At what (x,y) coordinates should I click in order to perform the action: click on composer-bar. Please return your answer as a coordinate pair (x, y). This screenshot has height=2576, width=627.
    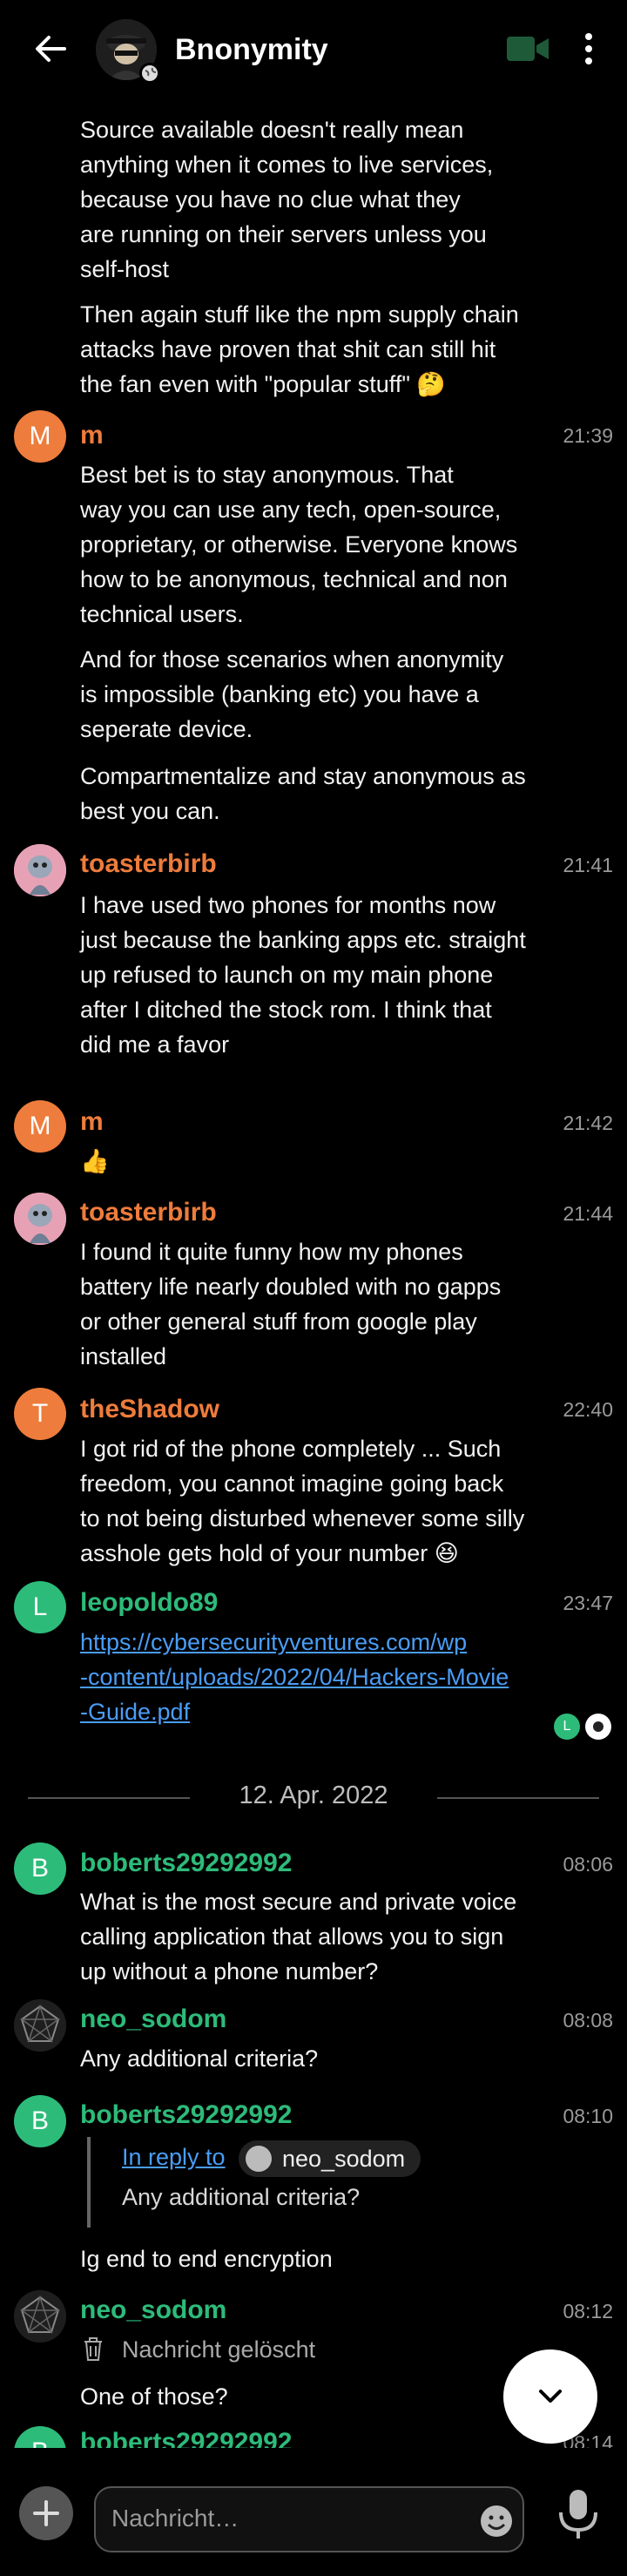
    Looking at the image, I should click on (313, 2512).